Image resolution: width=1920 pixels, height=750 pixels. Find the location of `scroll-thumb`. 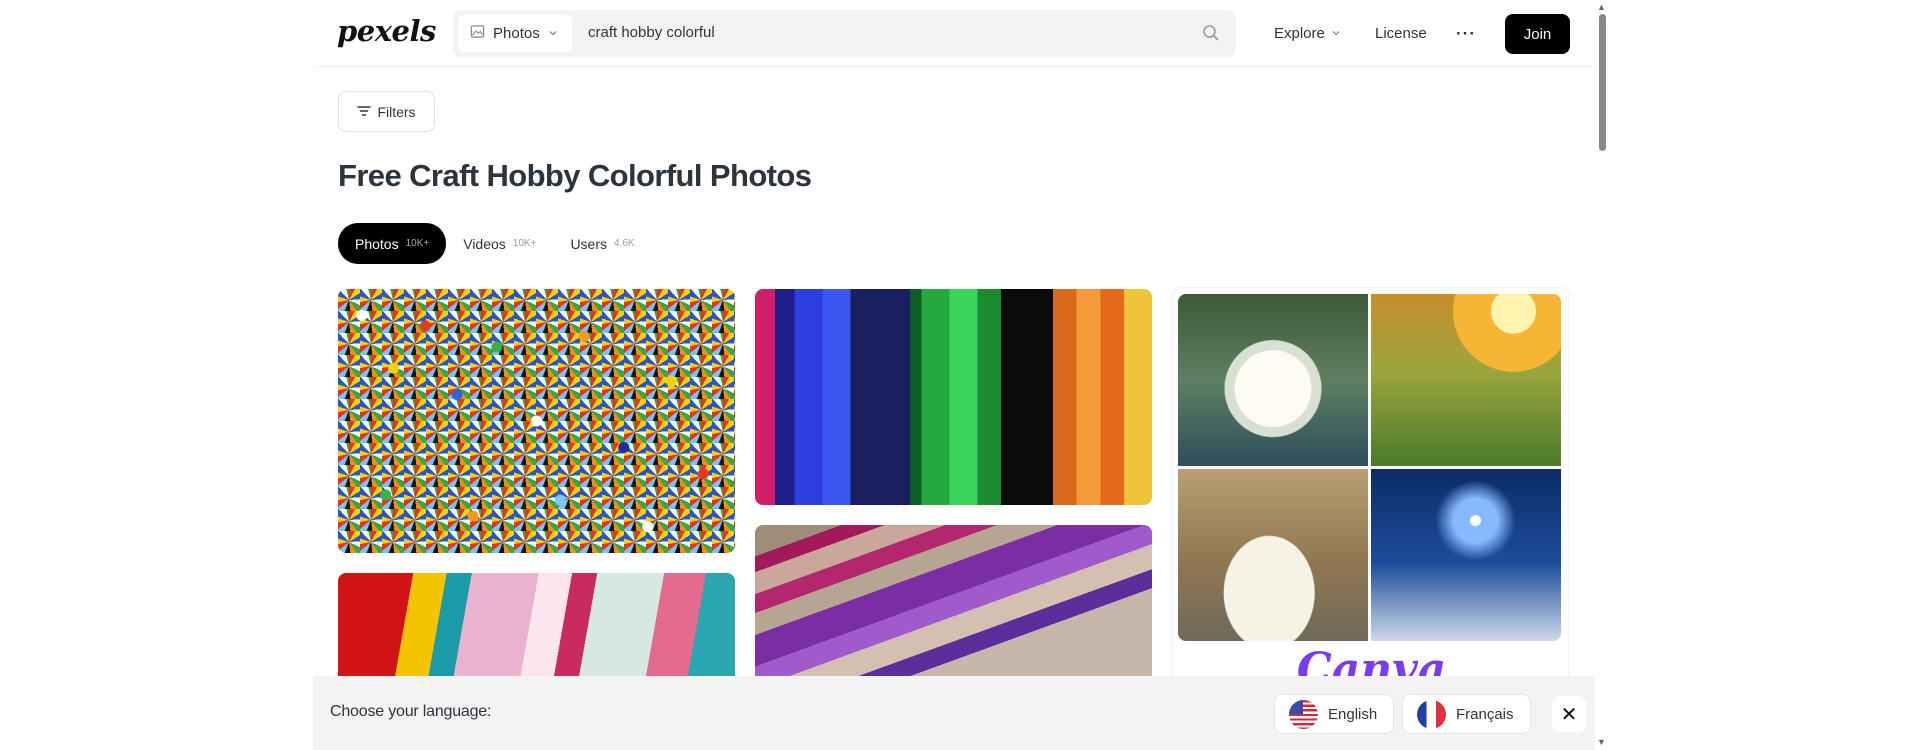

scroll-thumb is located at coordinates (1602, 82).